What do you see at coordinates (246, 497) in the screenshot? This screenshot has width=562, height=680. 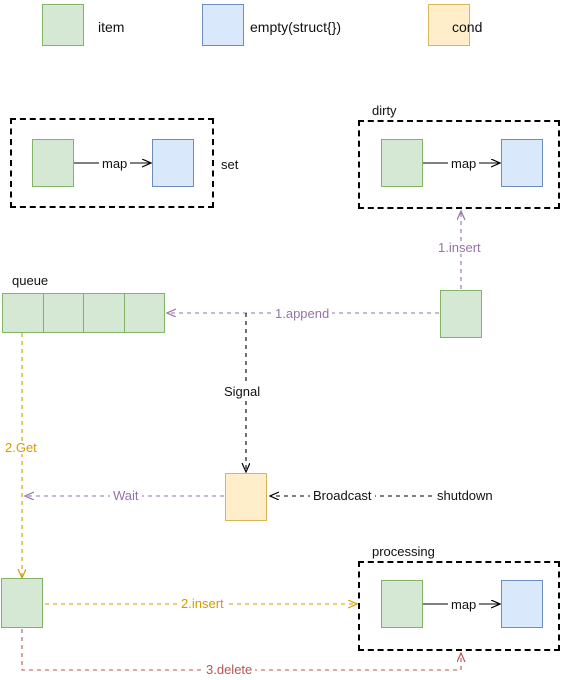 I see `cond-node` at bounding box center [246, 497].